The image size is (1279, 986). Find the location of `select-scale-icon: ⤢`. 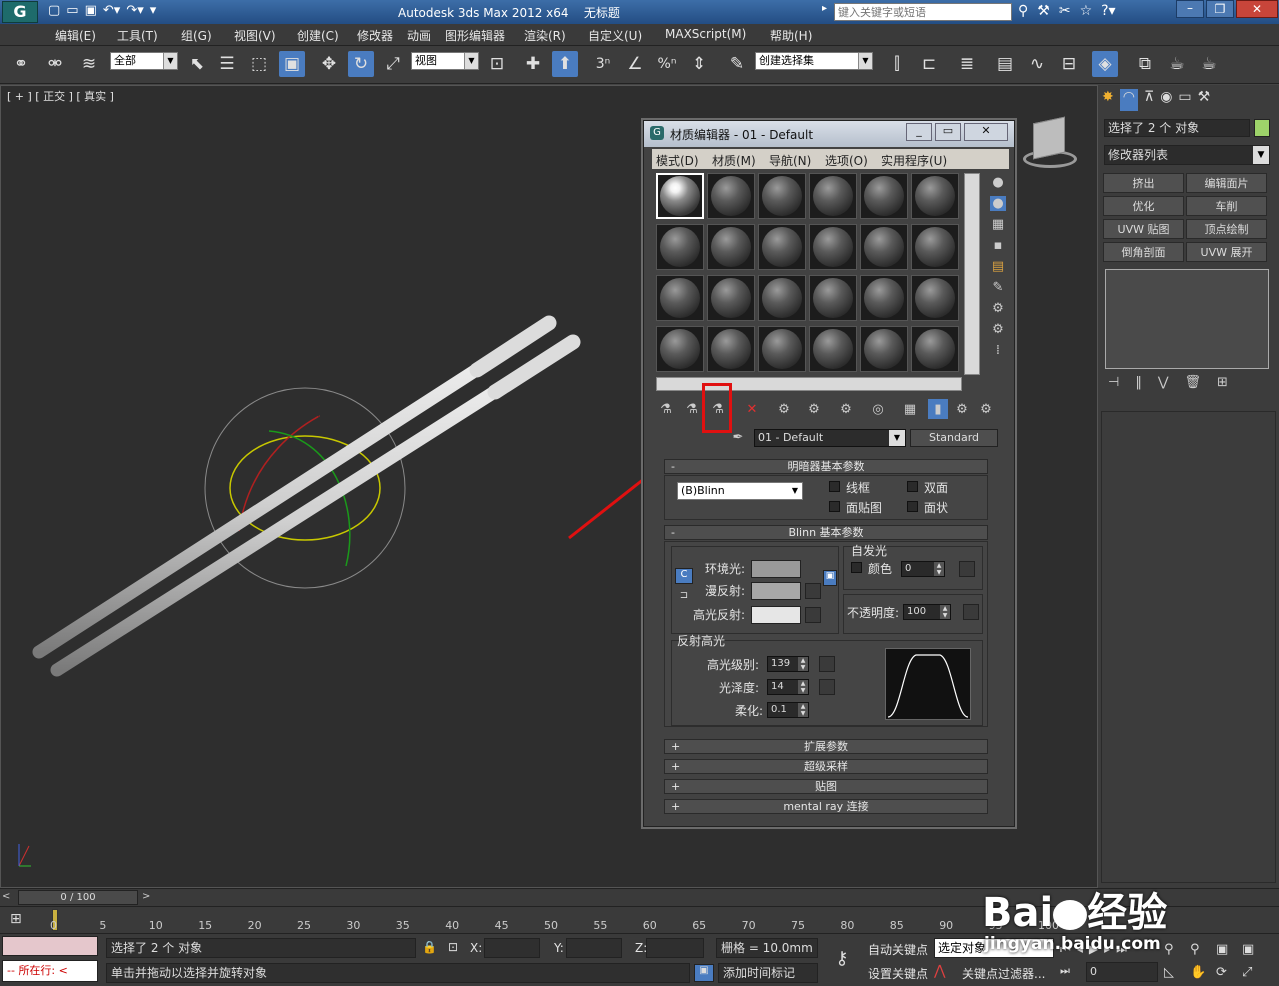

select-scale-icon: ⤢ is located at coordinates (393, 64).